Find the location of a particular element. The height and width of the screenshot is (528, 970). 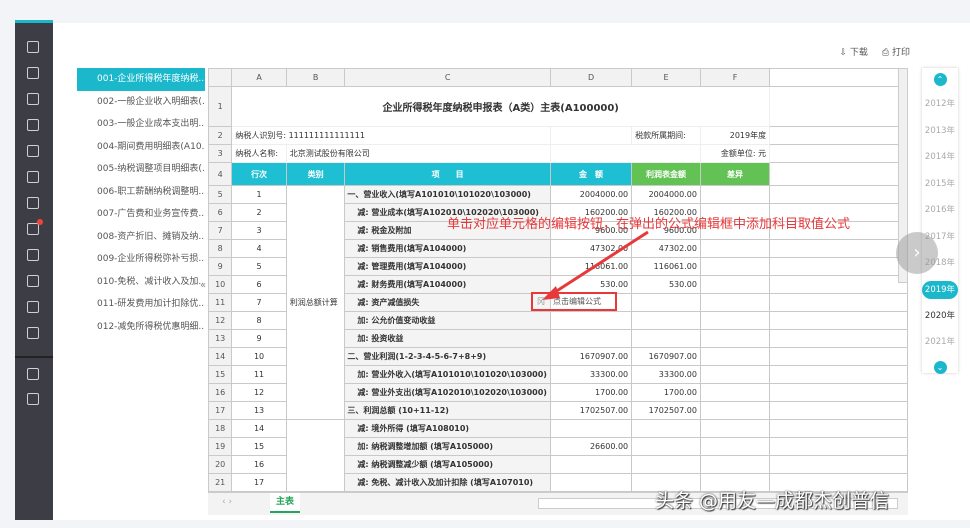

annotation-text: 单击对应单元格的编辑按钮，在弹出的公式编辑框中添加科目取值公式 is located at coordinates (649, 224).